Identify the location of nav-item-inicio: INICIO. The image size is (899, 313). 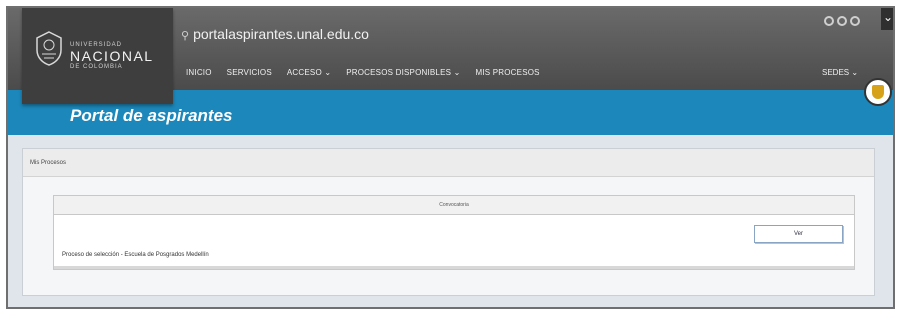
(199, 72).